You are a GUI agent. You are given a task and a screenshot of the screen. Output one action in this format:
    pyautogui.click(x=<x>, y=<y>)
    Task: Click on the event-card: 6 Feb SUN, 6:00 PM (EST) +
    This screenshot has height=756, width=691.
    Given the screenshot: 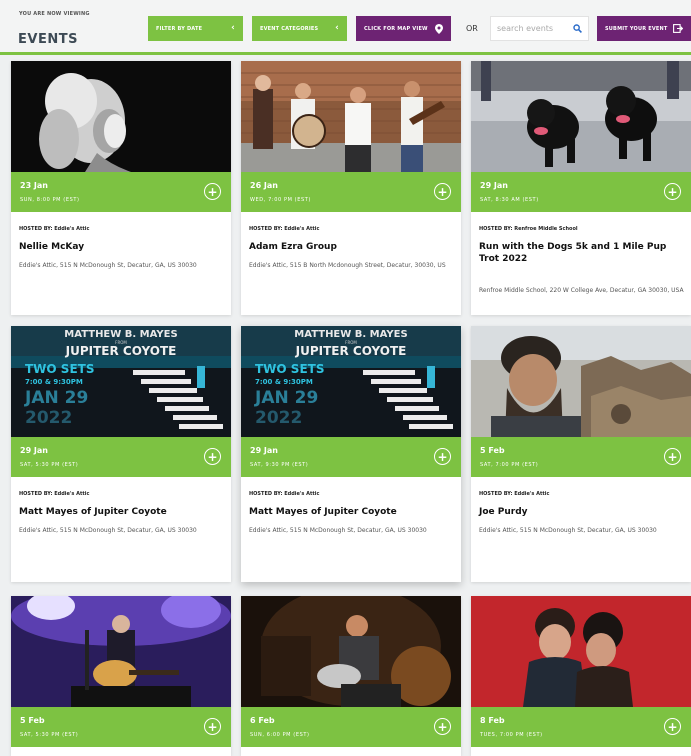 What is the action you would take?
    pyautogui.click(x=351, y=676)
    